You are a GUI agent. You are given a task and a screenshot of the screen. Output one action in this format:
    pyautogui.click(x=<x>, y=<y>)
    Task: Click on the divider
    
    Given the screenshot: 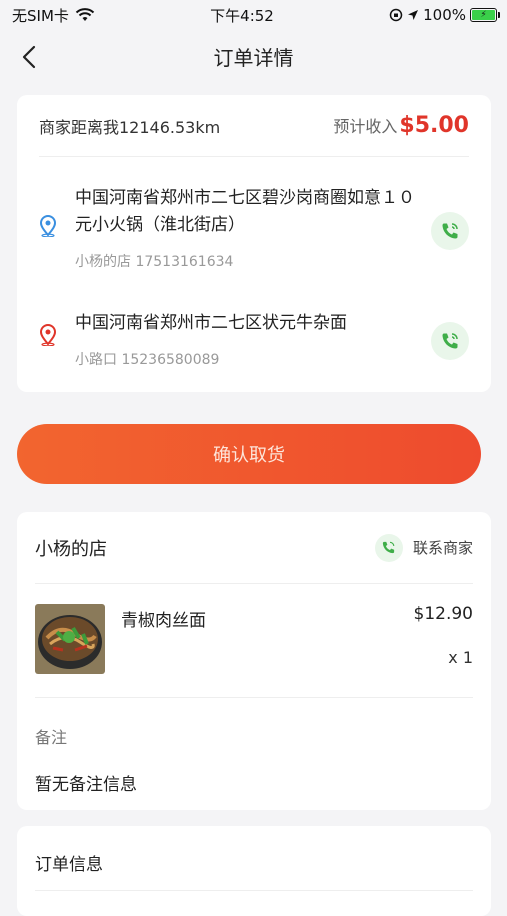 What is the action you would take?
    pyautogui.click(x=254, y=890)
    